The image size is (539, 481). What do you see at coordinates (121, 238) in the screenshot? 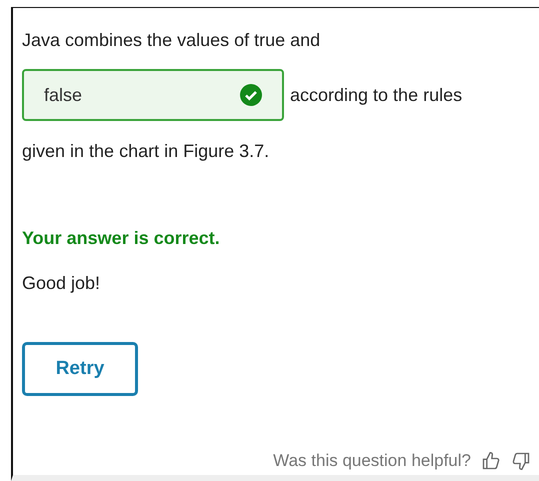
I see `result-message: Your answer is correct.` at bounding box center [121, 238].